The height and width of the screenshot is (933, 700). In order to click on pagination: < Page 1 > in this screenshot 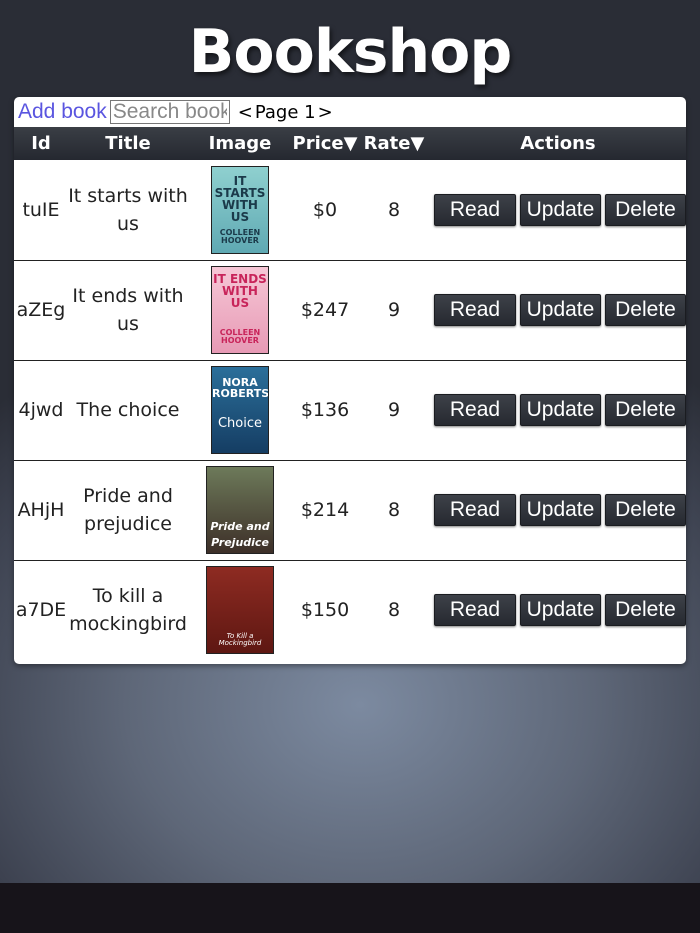, I will do `click(285, 112)`.